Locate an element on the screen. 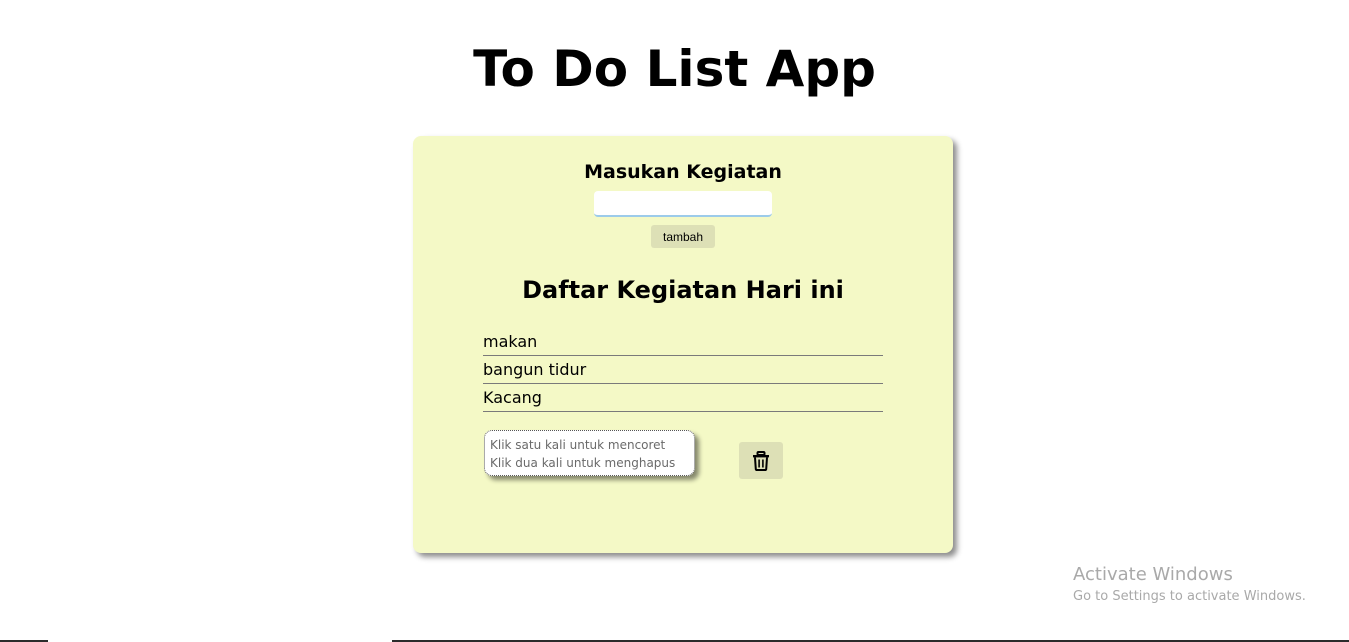 This screenshot has width=1349, height=642. task-list: makan bangun tidur Kacang is located at coordinates (683, 370).